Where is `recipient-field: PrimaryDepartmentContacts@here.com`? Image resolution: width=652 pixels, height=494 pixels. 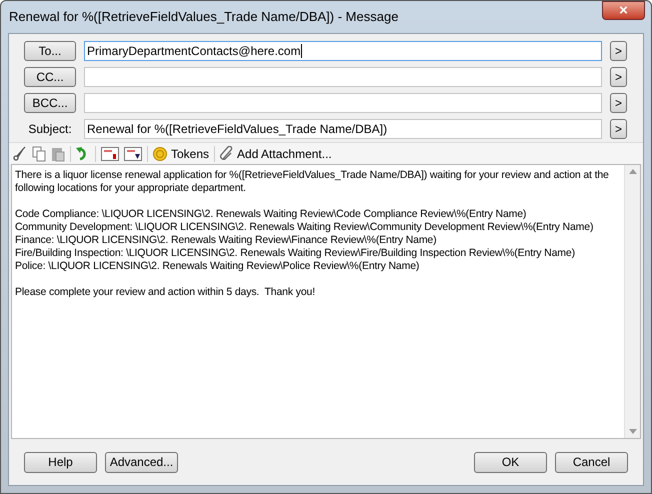
recipient-field: PrimaryDepartmentContacts@here.com is located at coordinates (343, 50).